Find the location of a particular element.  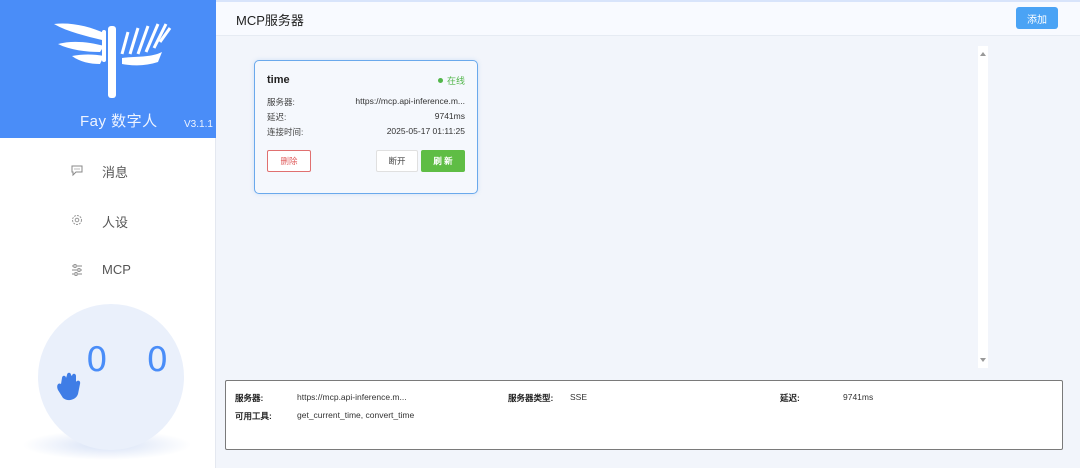

connect-time-value: 2025-05-17 01:11:25 is located at coordinates (425, 131).